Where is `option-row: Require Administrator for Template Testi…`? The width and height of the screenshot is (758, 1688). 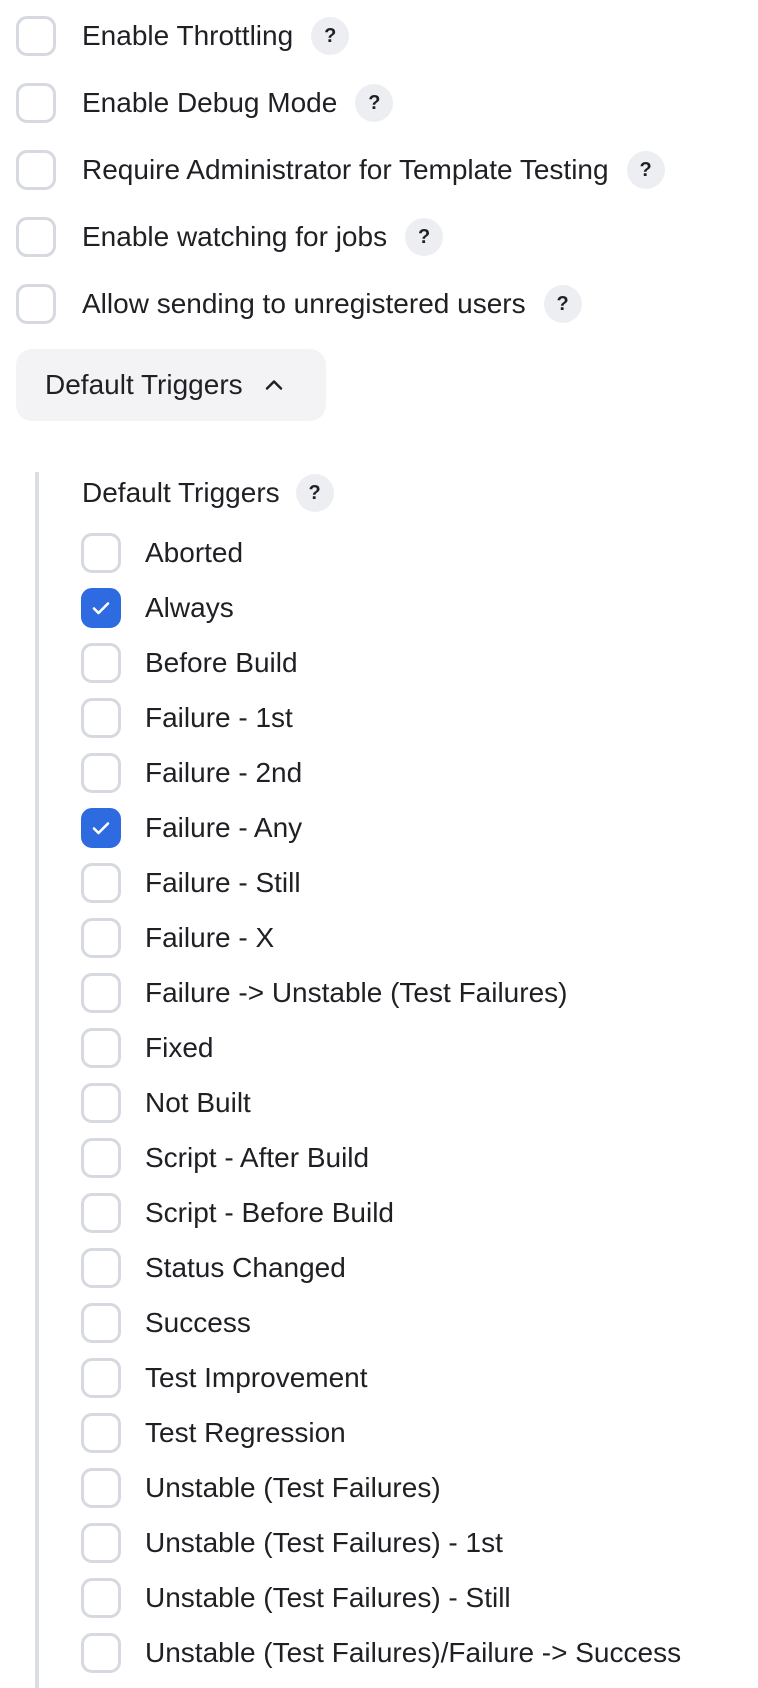 option-row: Require Administrator for Template Testi… is located at coordinates (340, 170).